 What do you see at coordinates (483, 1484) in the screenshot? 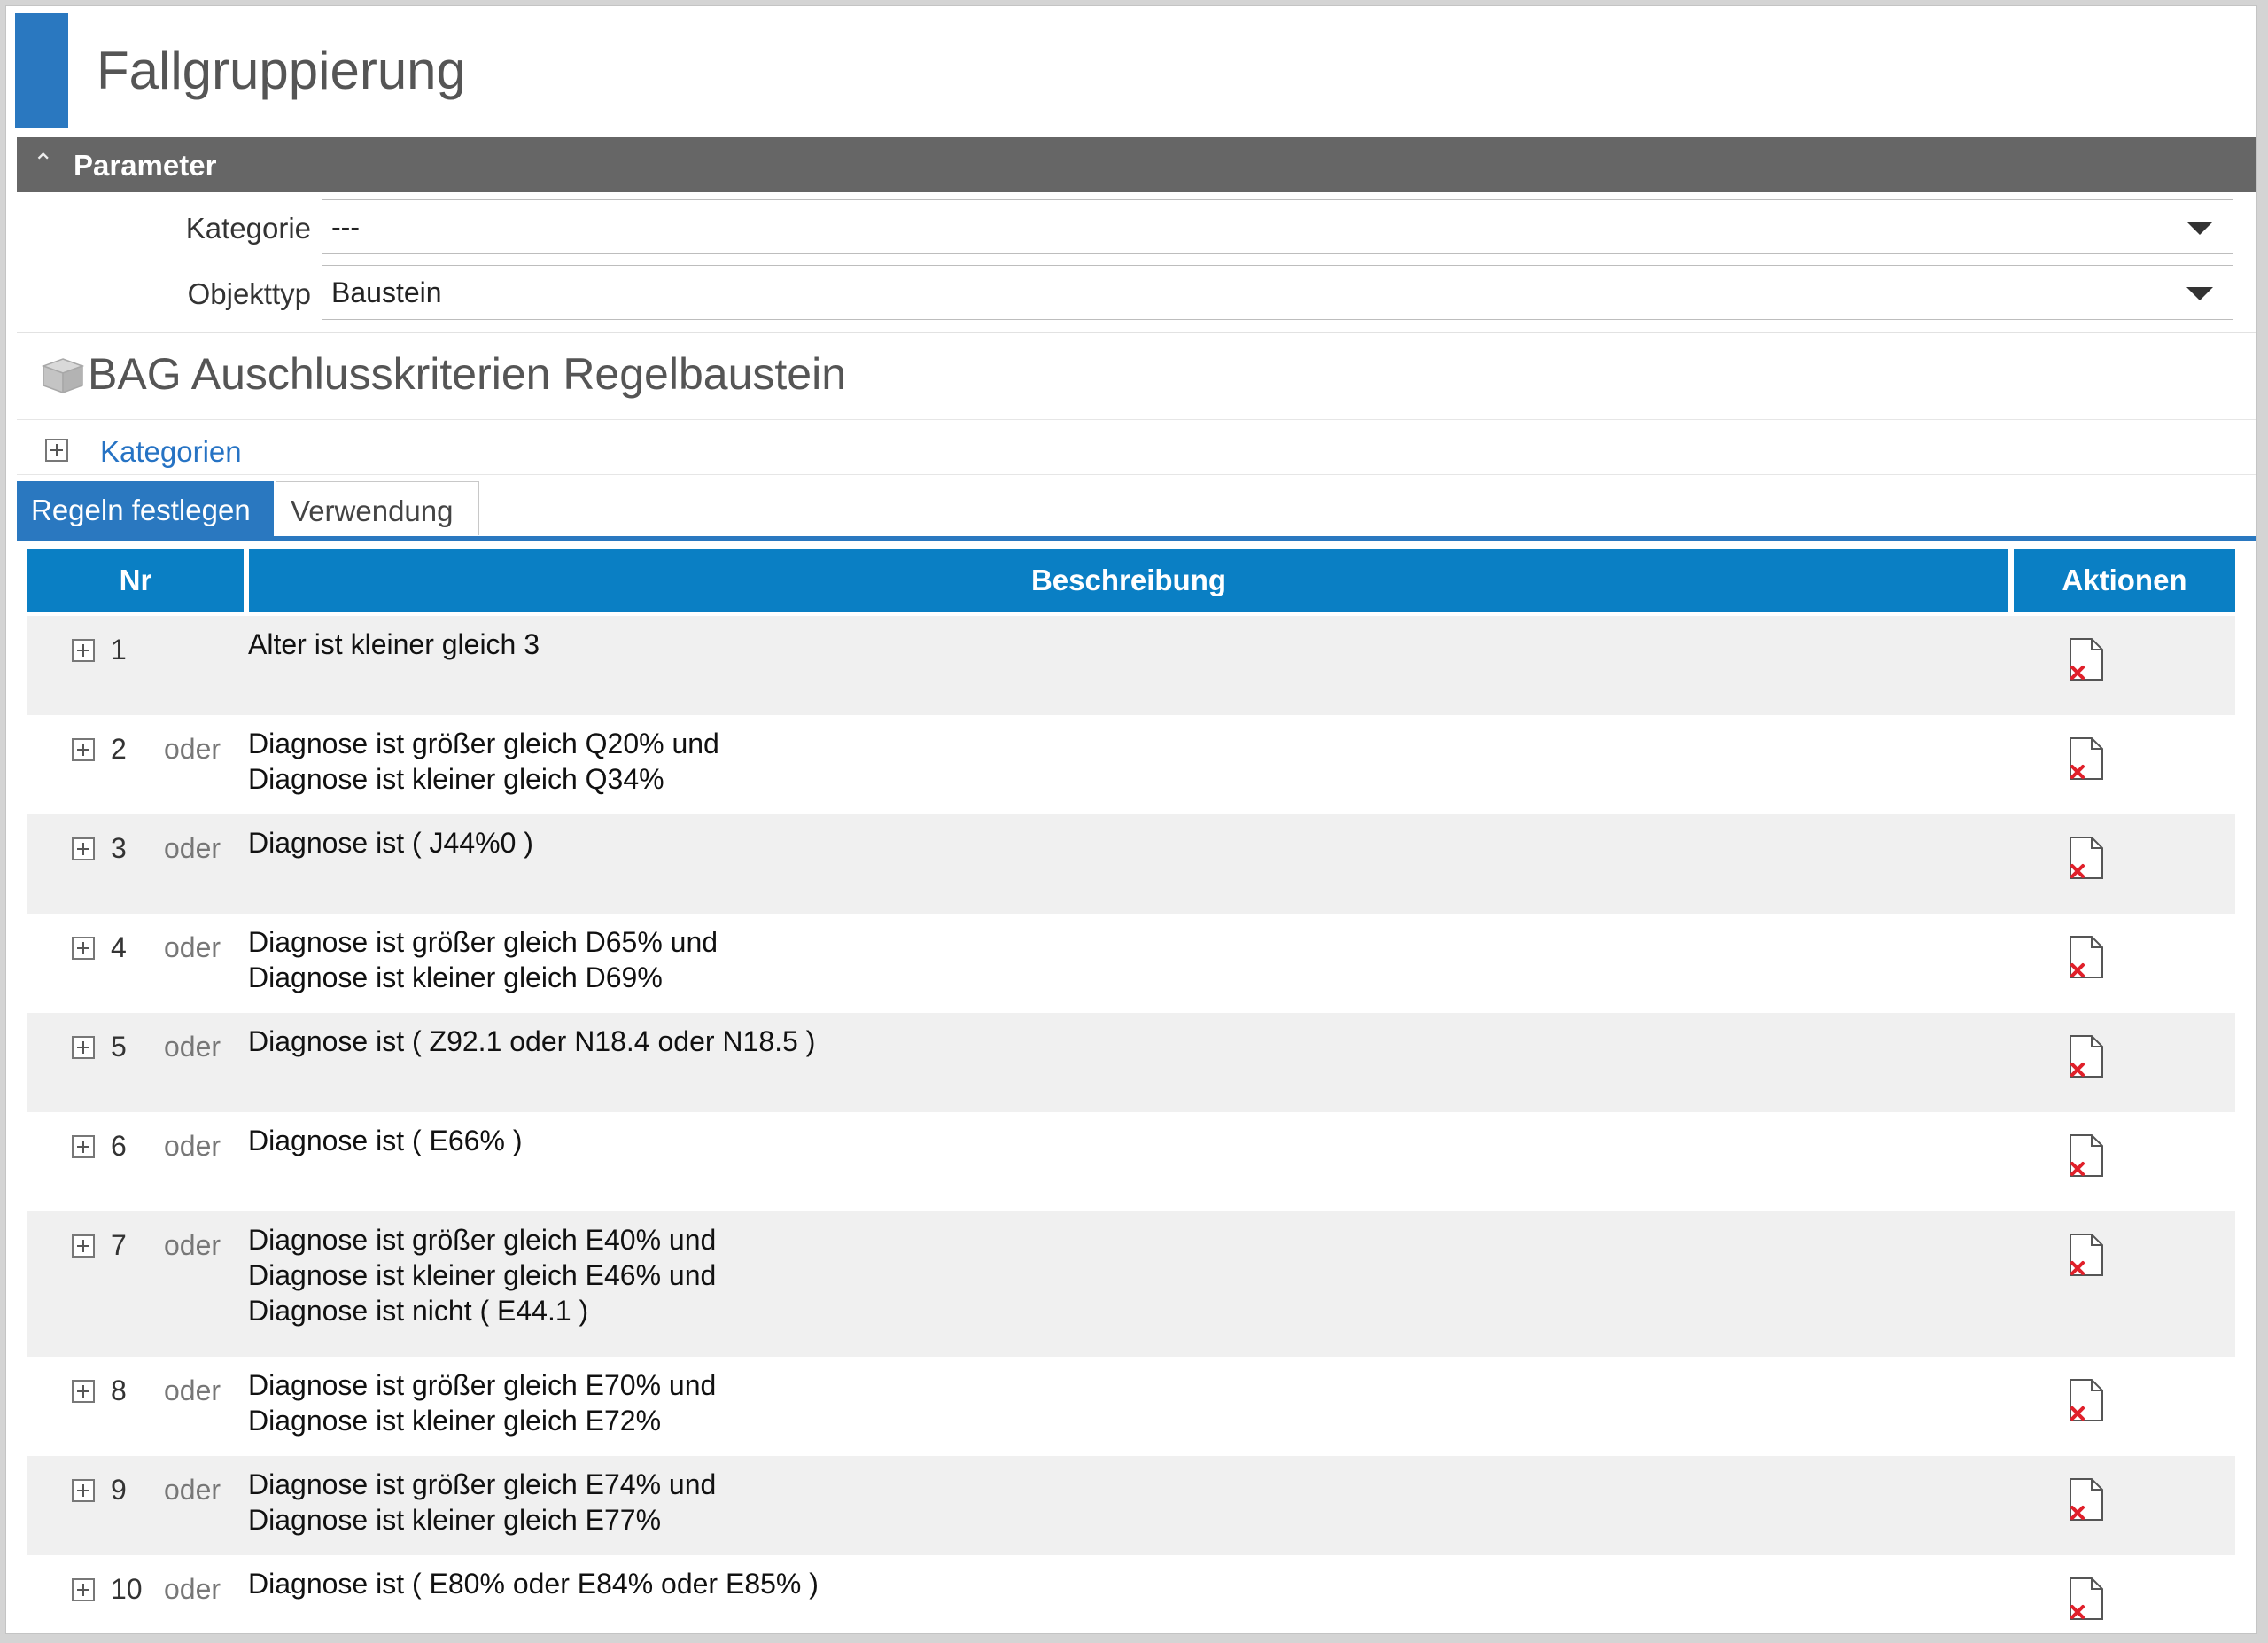
I see `description-line: Diagnose ist größer gleich E74% und` at bounding box center [483, 1484].